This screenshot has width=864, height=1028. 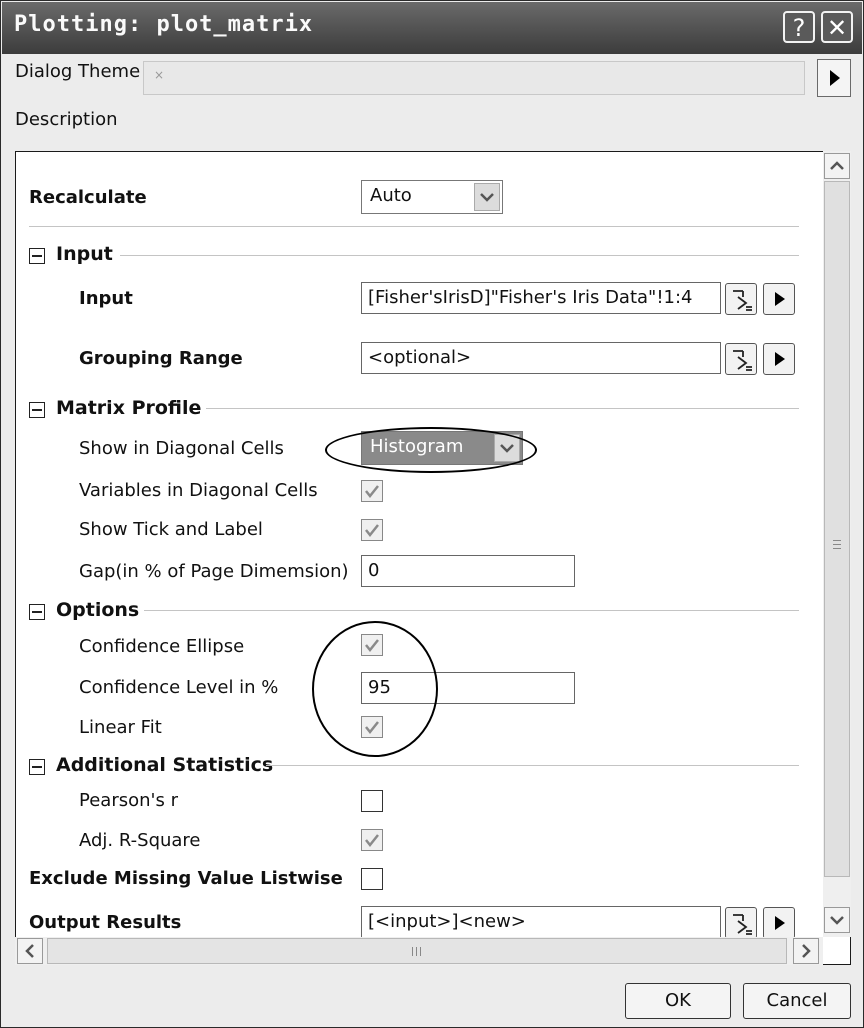 What do you see at coordinates (78, 71) in the screenshot?
I see `dialog-theme-label: Dialog Theme` at bounding box center [78, 71].